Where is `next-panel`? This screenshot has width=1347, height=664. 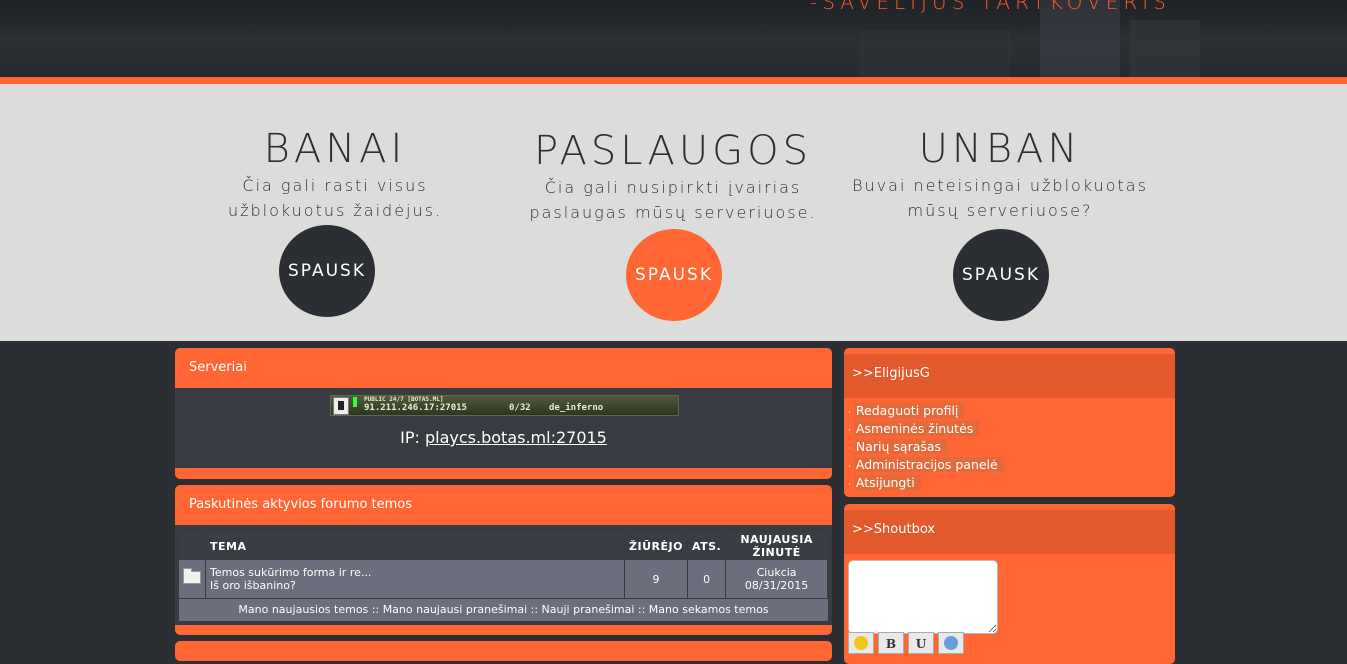
next-panel is located at coordinates (503, 651).